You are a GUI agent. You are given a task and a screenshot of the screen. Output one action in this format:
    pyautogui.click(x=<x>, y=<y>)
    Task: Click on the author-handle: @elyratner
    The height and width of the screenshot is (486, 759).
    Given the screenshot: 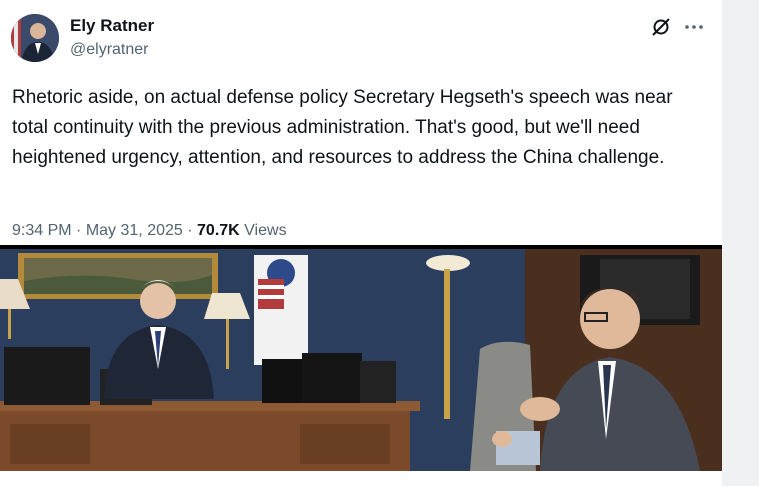 What is the action you would take?
    pyautogui.click(x=109, y=50)
    